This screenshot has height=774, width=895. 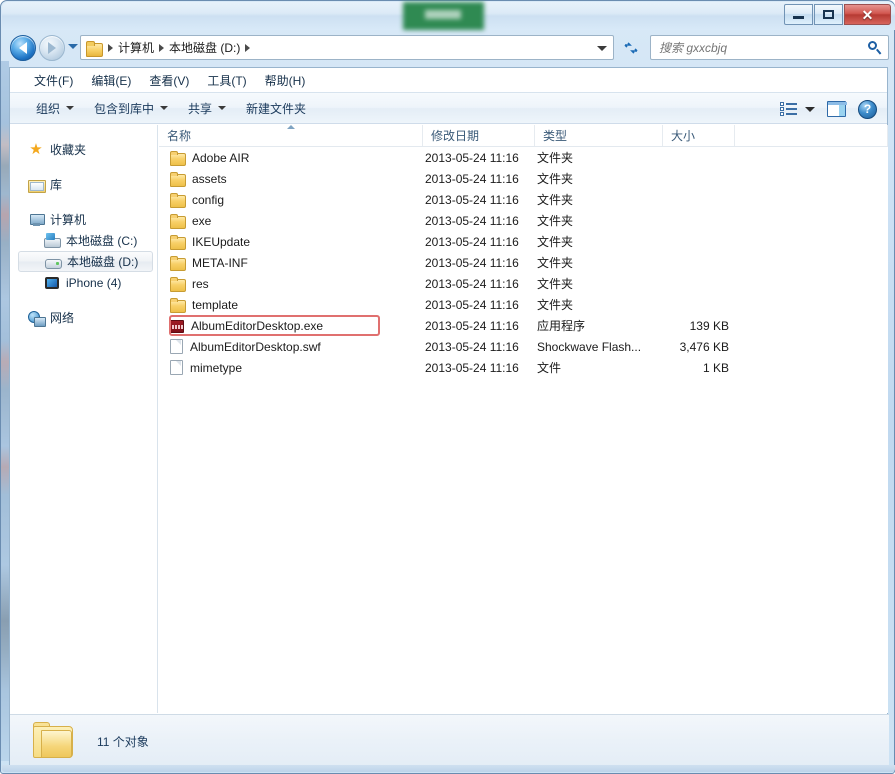 I want to click on search-box, so click(x=769, y=47).